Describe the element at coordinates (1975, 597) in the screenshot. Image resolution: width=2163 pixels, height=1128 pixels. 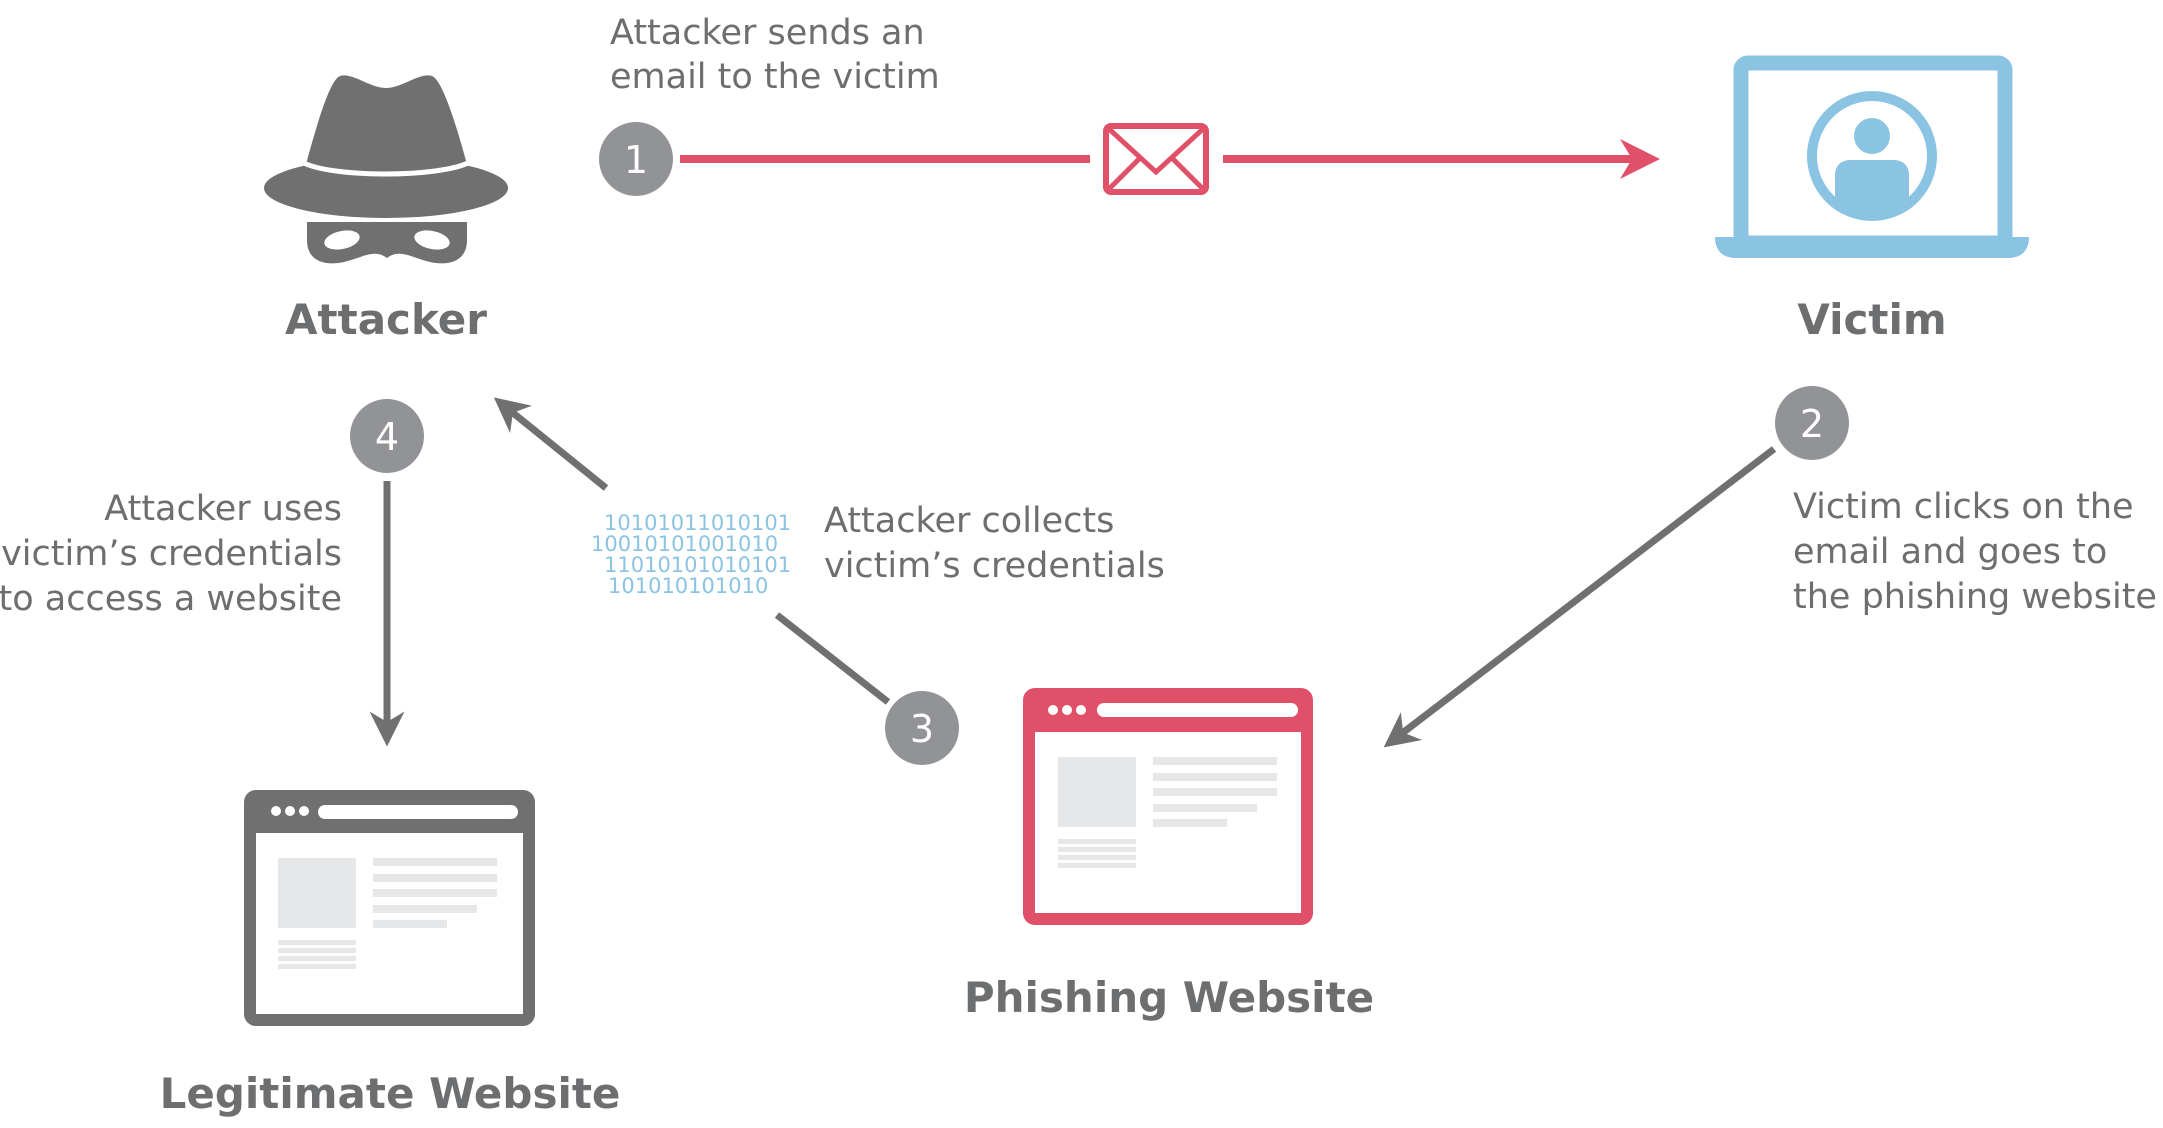
I see `step-2-description-line-3: the phishing website` at that location.